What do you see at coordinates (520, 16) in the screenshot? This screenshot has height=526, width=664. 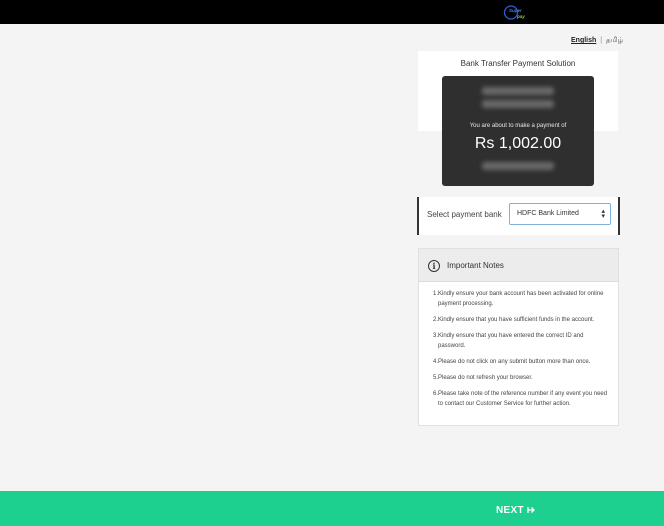 I see `svg-text: pay` at bounding box center [520, 16].